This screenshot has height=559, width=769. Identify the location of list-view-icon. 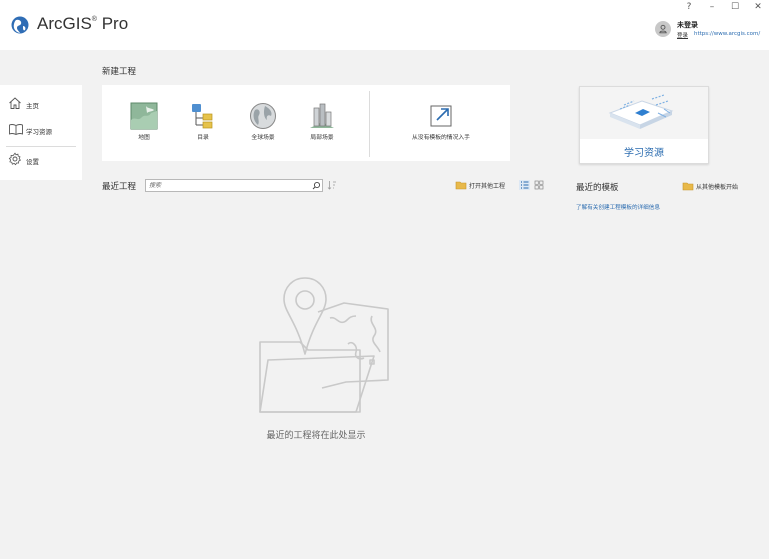
(525, 185).